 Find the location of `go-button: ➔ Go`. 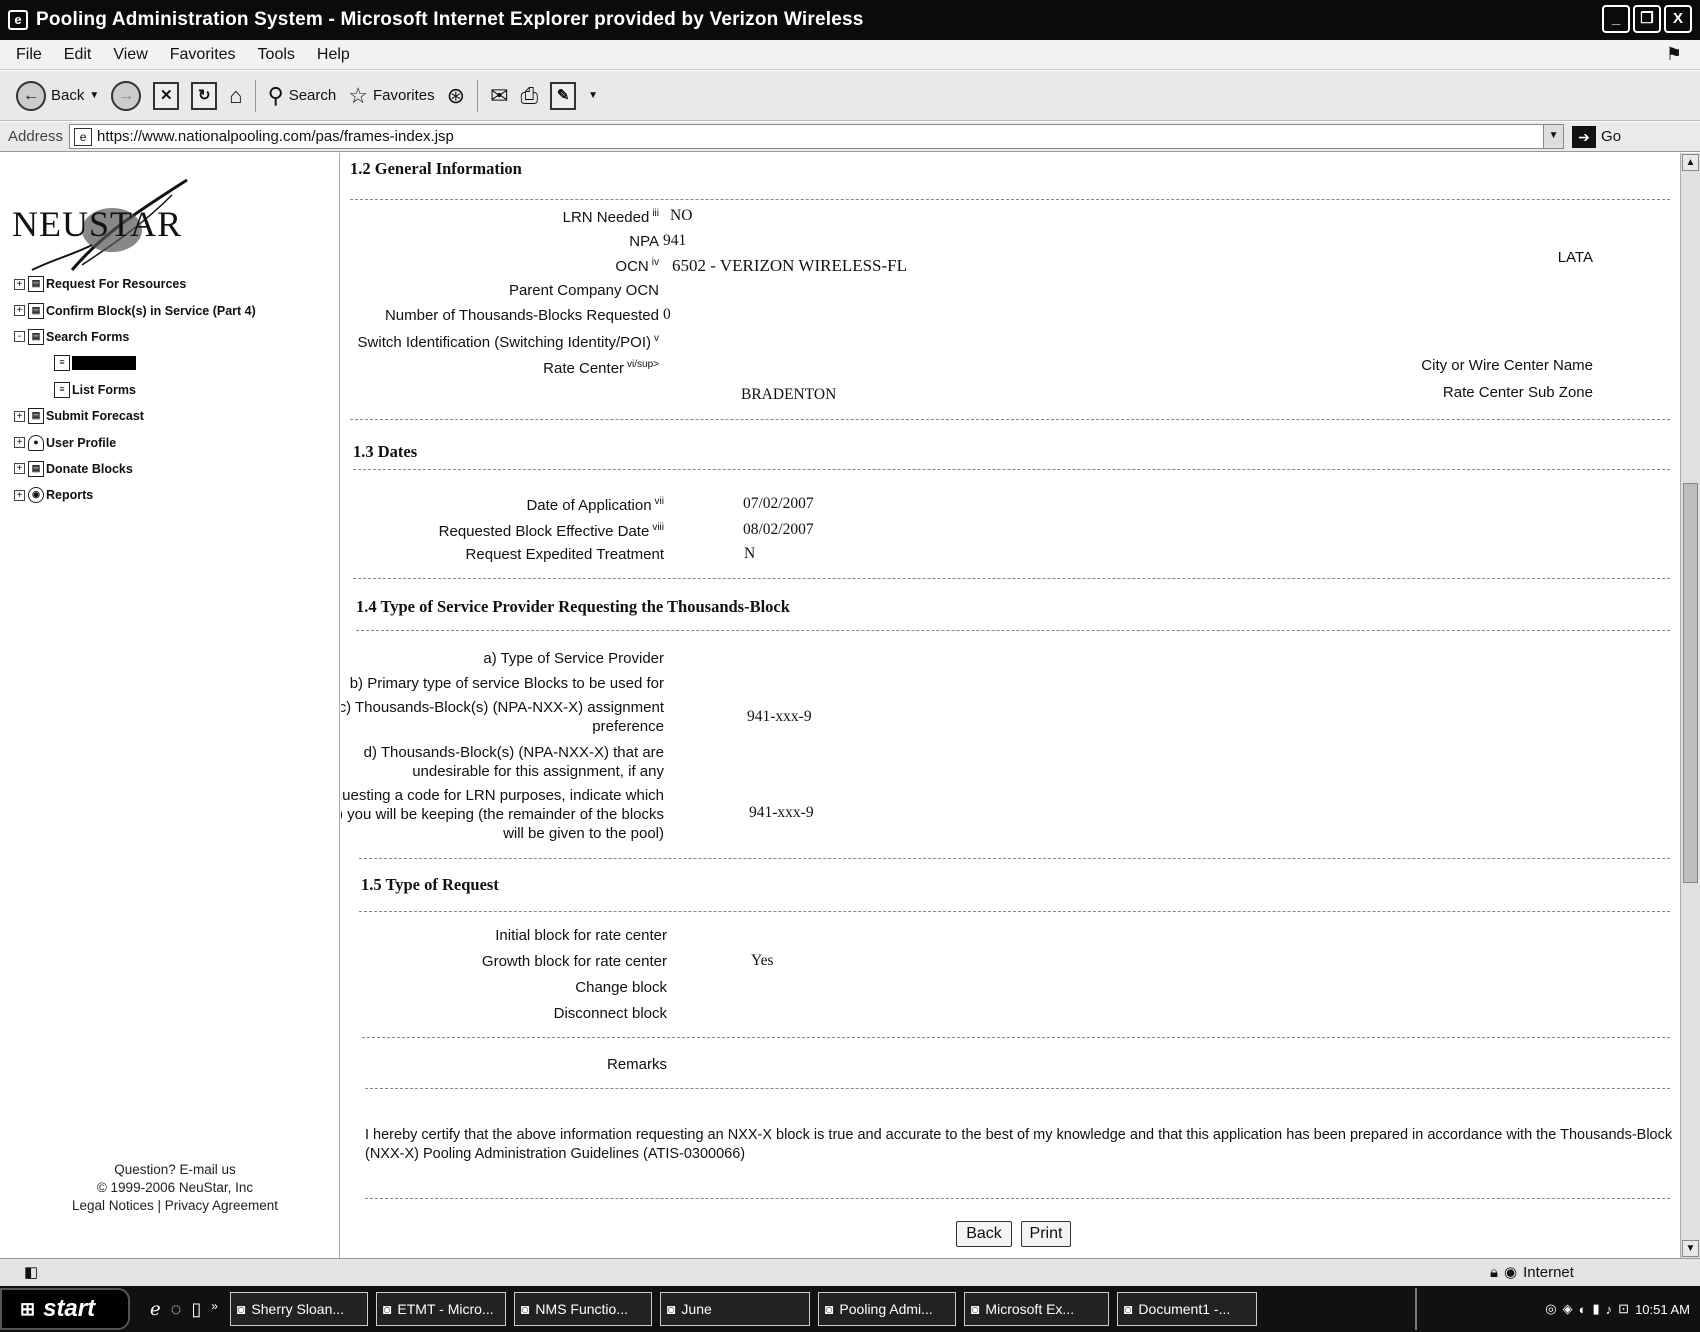

go-button: ➔ Go is located at coordinates (1597, 136).